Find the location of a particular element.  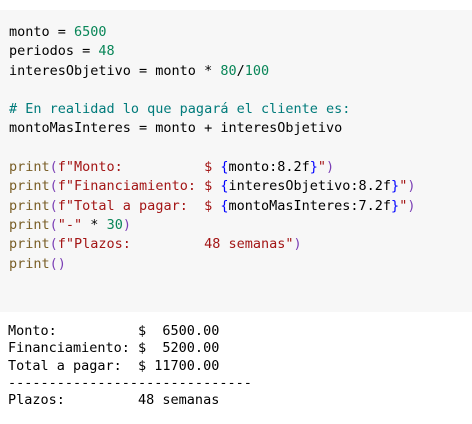

code-line: print(f"Monto: $ {monto:8.2f}") is located at coordinates (212, 167).